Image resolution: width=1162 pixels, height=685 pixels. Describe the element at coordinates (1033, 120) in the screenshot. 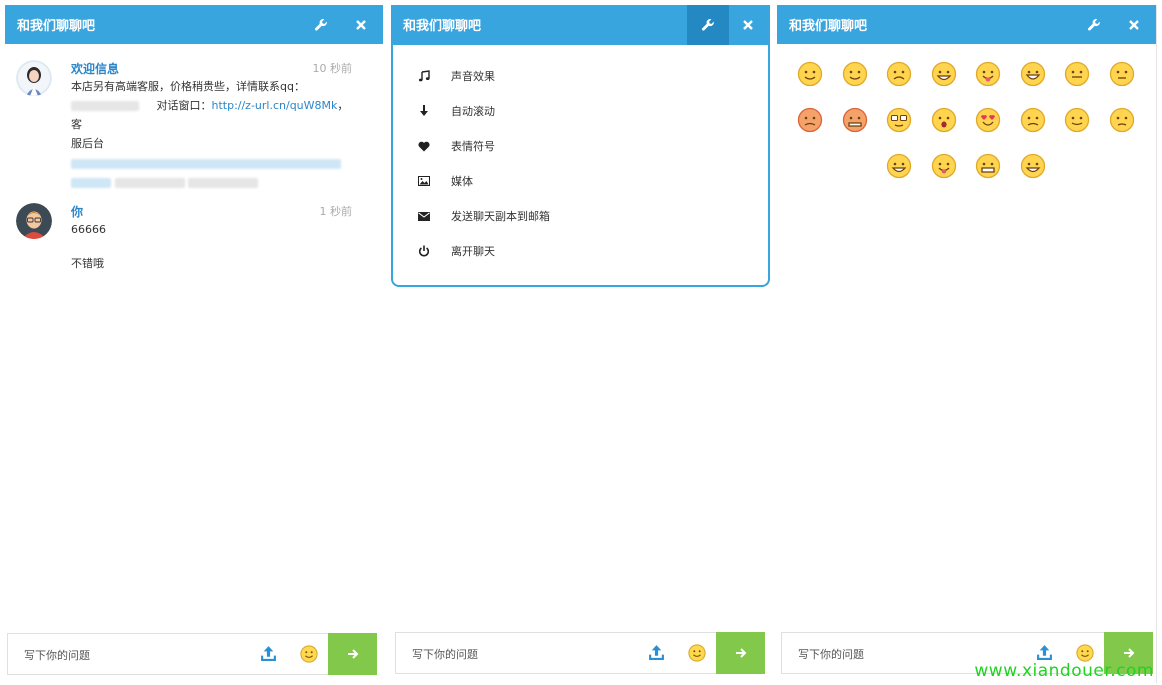

I see `emoji-sad-icon` at that location.